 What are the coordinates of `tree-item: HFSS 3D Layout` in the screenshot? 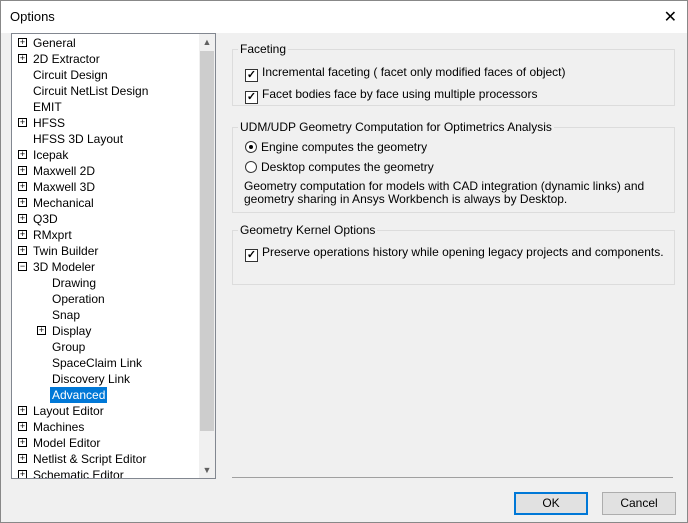 It's located at (105, 139).